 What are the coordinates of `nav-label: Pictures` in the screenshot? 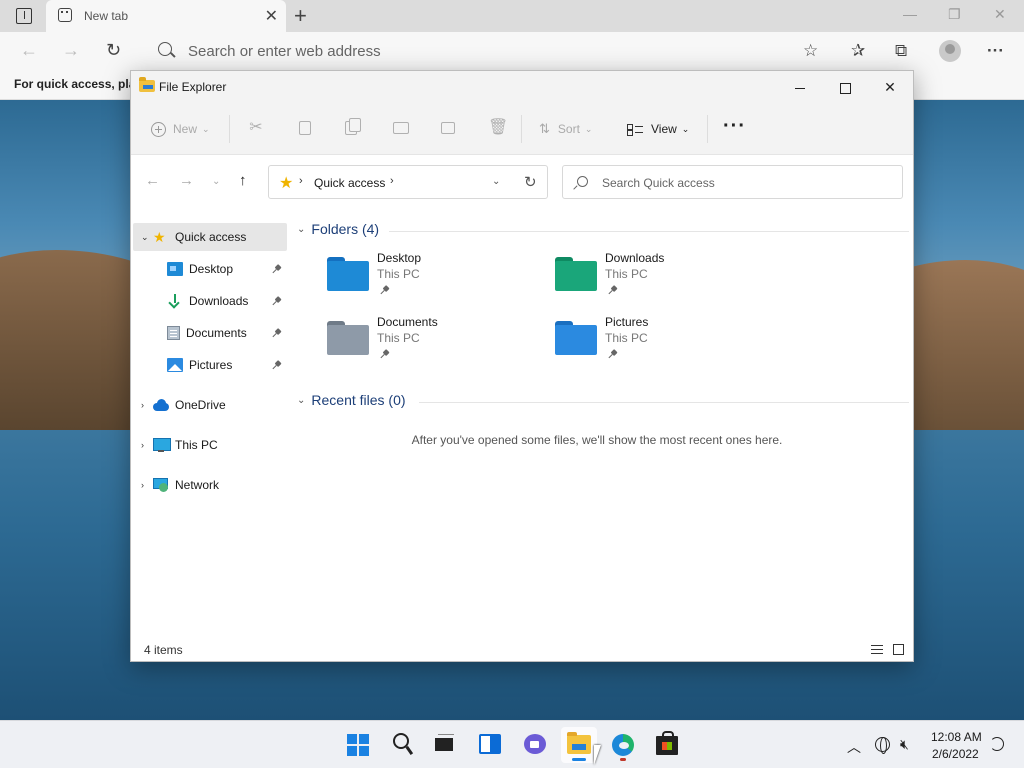 It's located at (211, 365).